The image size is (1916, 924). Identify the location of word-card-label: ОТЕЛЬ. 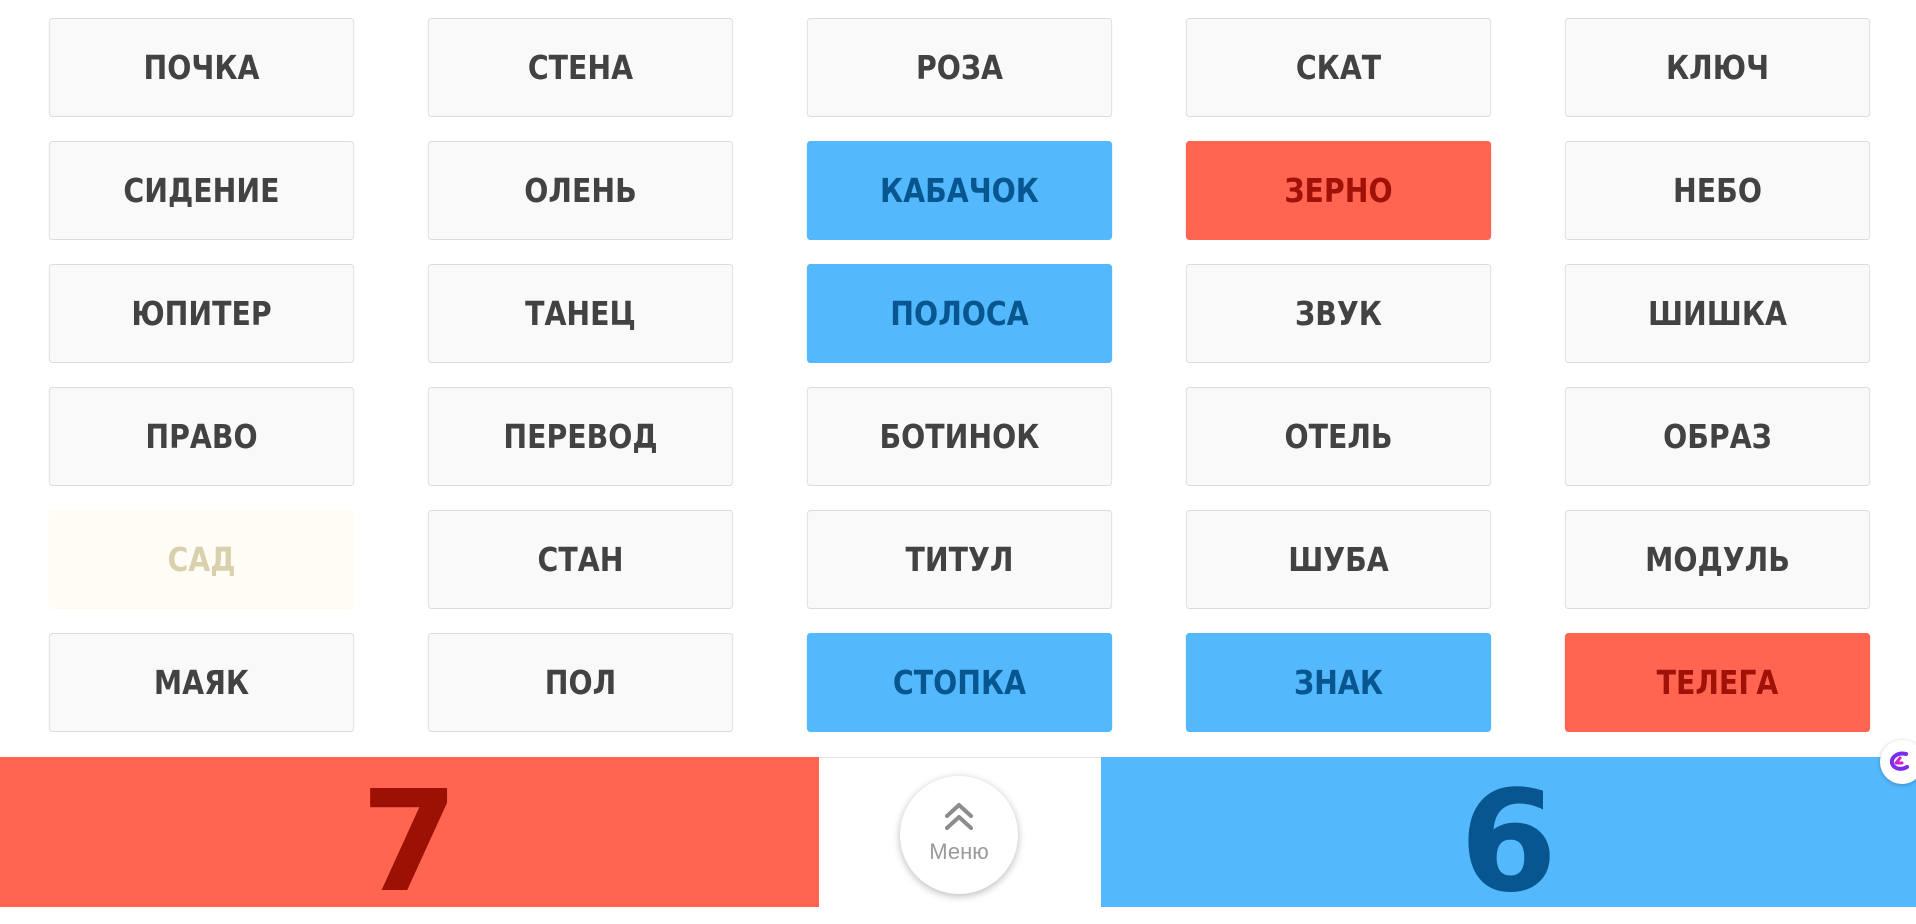
(1338, 436).